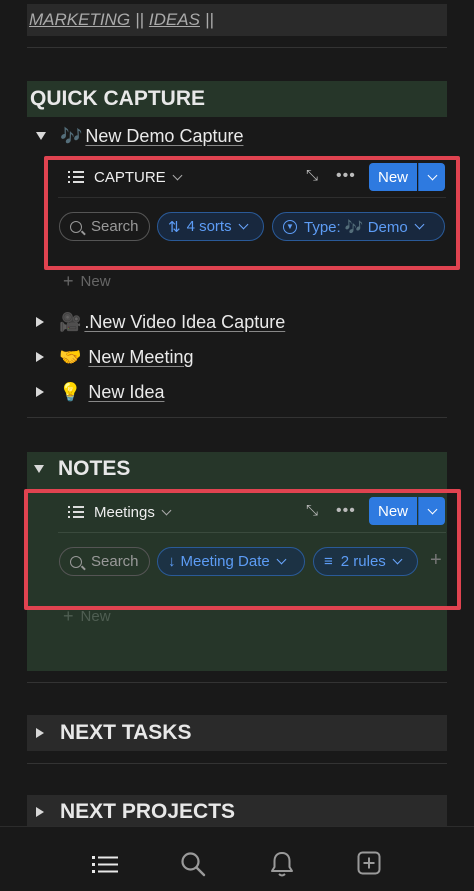 Image resolution: width=474 pixels, height=891 pixels. Describe the element at coordinates (70, 321) in the screenshot. I see `video-camera-icon: 🎥` at that location.